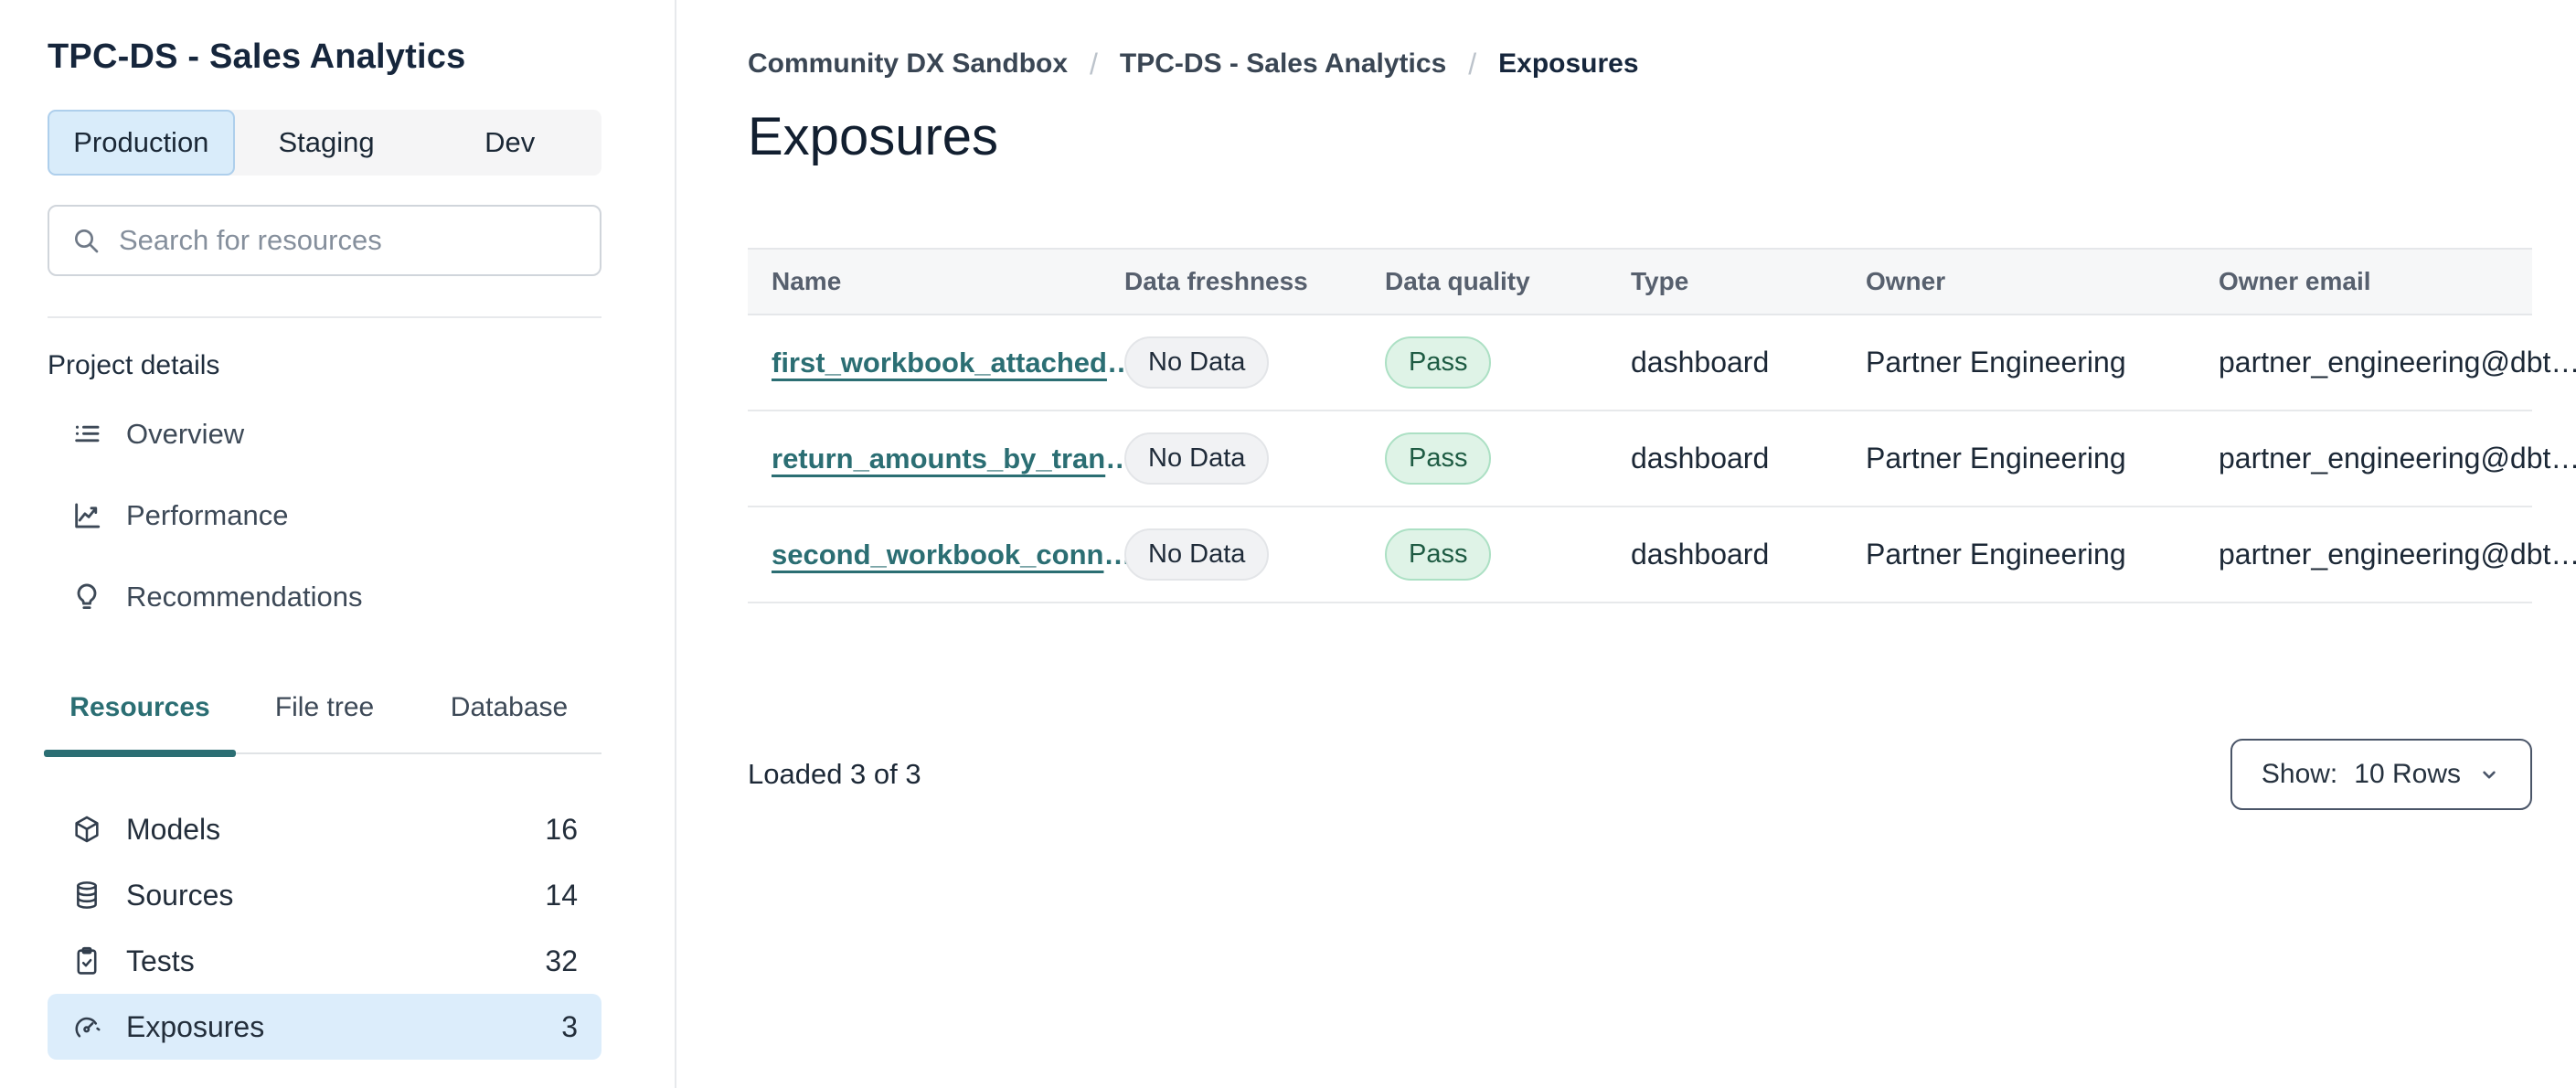  Describe the element at coordinates (509, 719) in the screenshot. I see `tab-database: Database` at that location.